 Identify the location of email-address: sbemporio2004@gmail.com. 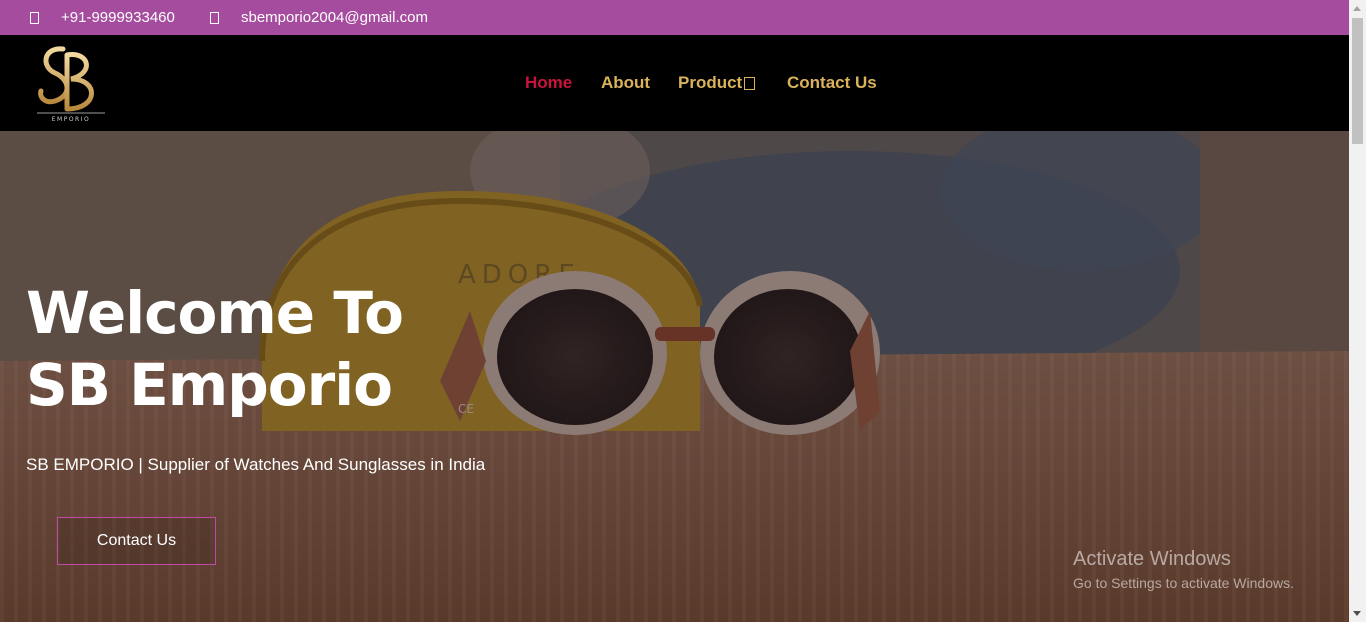
(334, 17).